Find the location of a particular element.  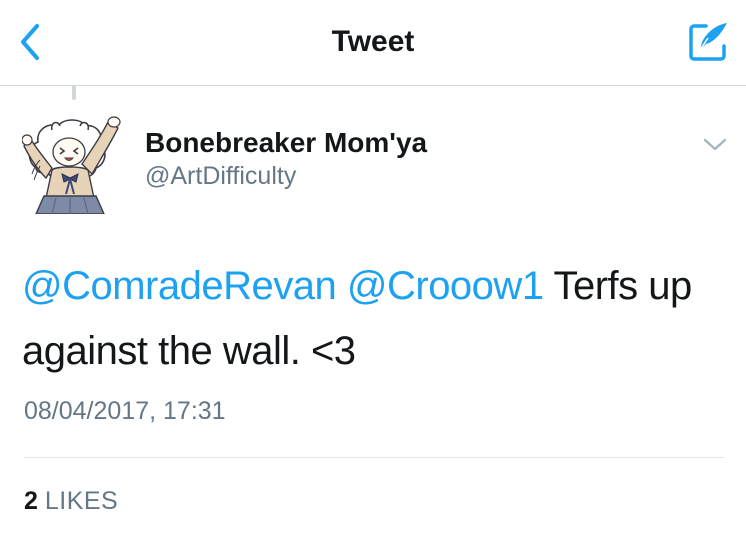

likes-link: 2 LIKES is located at coordinates (71, 501).